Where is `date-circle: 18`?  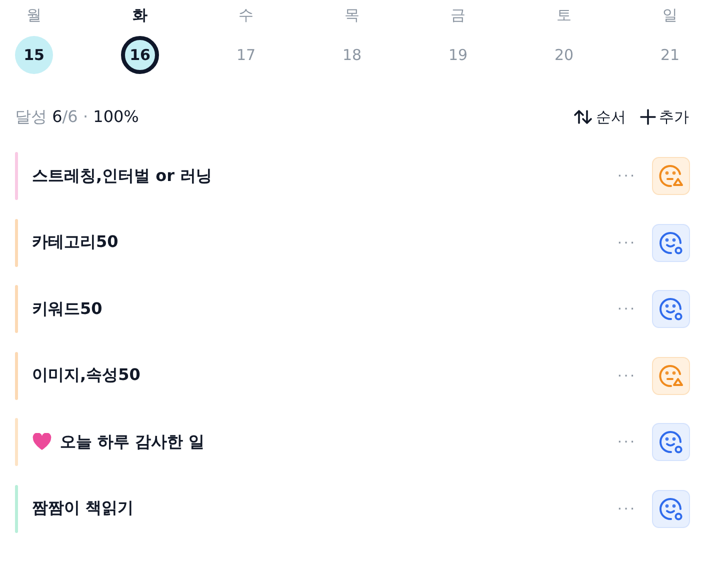
date-circle: 18 is located at coordinates (352, 55).